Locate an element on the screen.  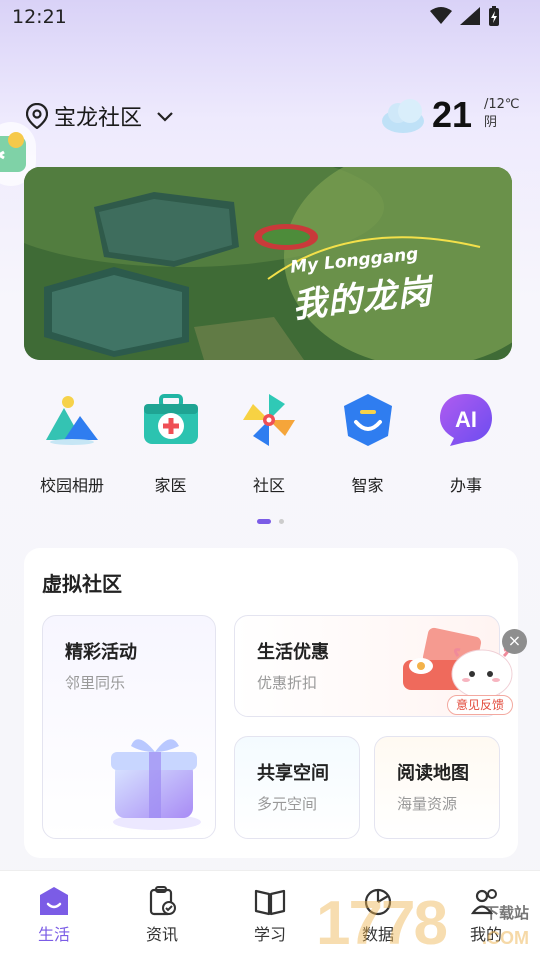
chevron-down-icon is located at coordinates (165, 117).